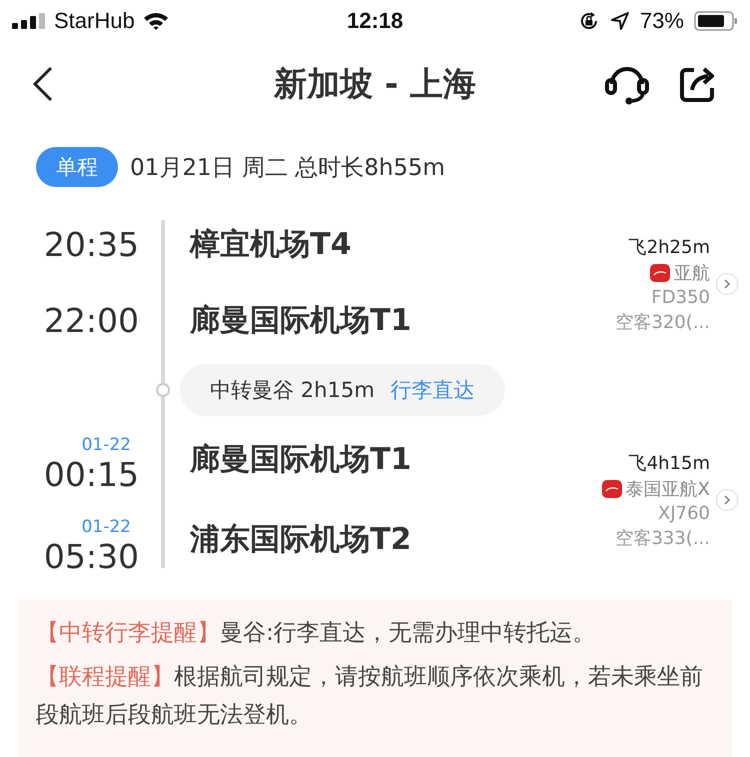 Image resolution: width=750 pixels, height=757 pixels. I want to click on airport-name: 浦东国际机场T2, so click(301, 539).